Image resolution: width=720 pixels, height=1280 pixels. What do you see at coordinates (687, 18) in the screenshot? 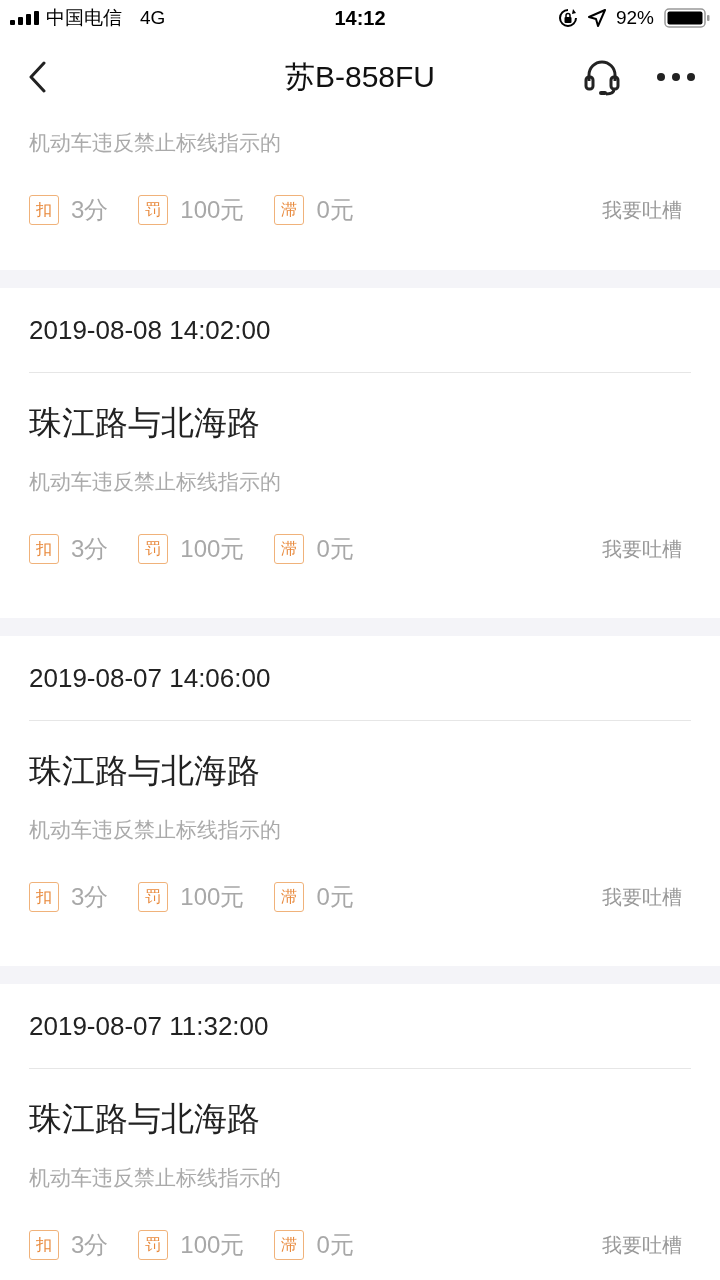
I see `battery-icon` at bounding box center [687, 18].